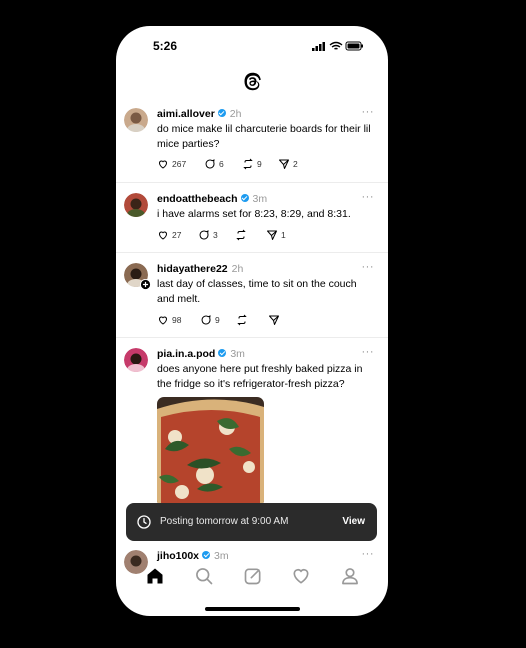  Describe the element at coordinates (165, 46) in the screenshot. I see `status-time: 5:26` at that location.